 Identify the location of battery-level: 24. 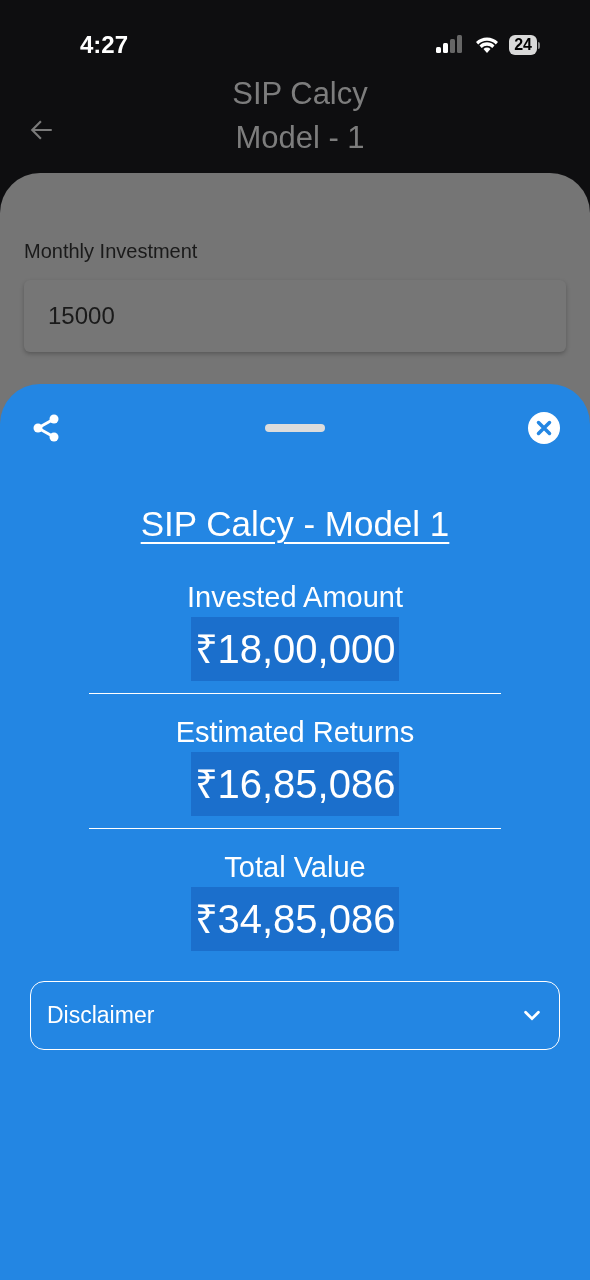
(523, 45).